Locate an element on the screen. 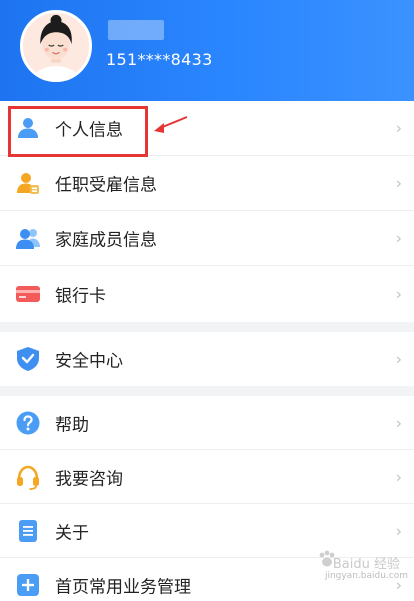 The image size is (414, 601). employee-icon is located at coordinates (28, 183).